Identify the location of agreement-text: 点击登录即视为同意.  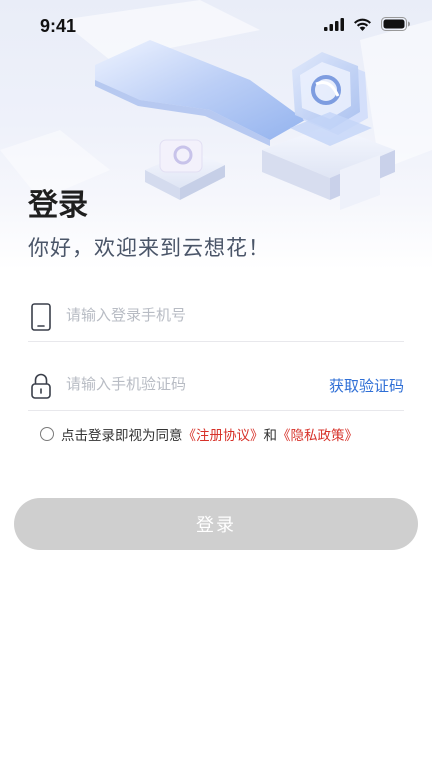
(122, 436).